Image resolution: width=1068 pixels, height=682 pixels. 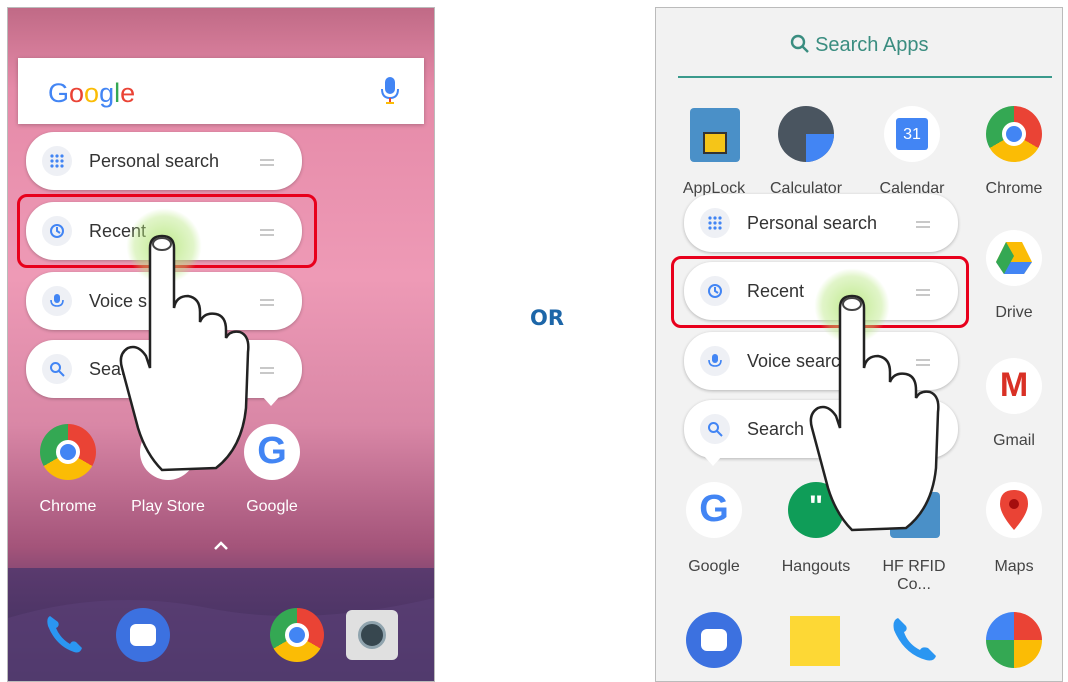 What do you see at coordinates (714, 510) in the screenshot?
I see `google-app-icon: G` at bounding box center [714, 510].